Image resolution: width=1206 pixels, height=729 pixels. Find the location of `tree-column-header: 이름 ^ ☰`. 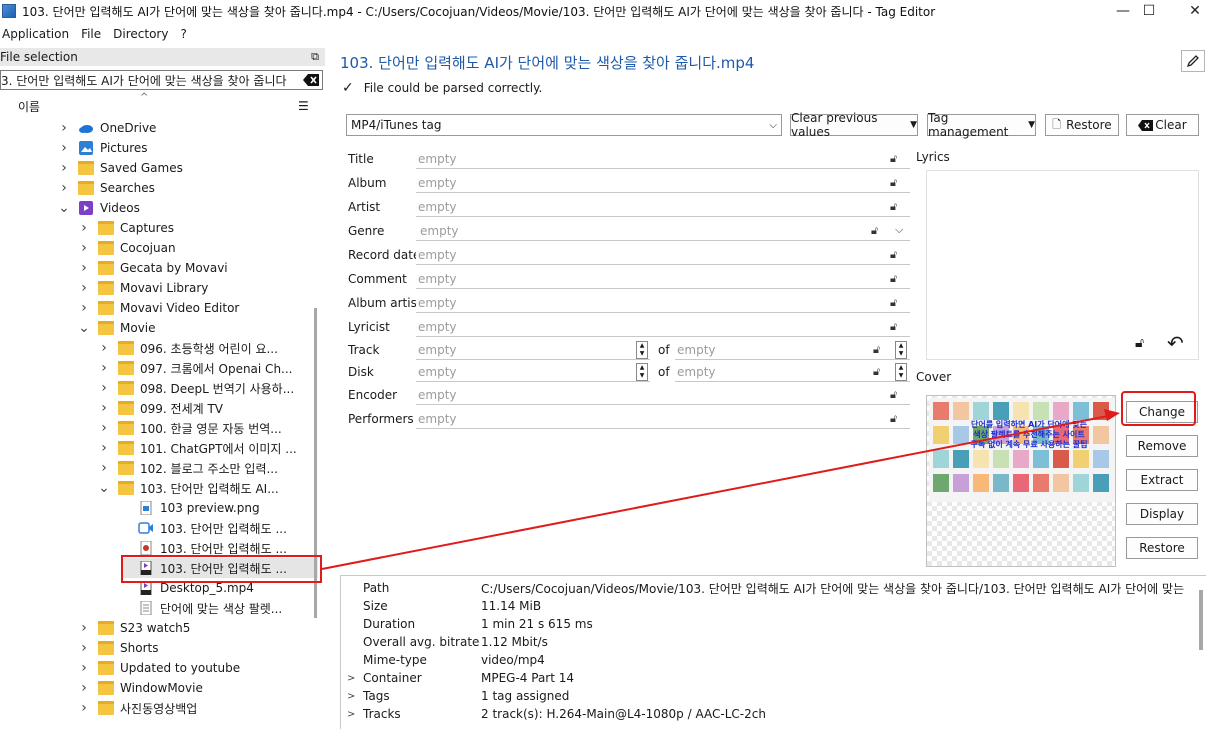

tree-column-header: 이름 ^ ☰ is located at coordinates (156, 104).